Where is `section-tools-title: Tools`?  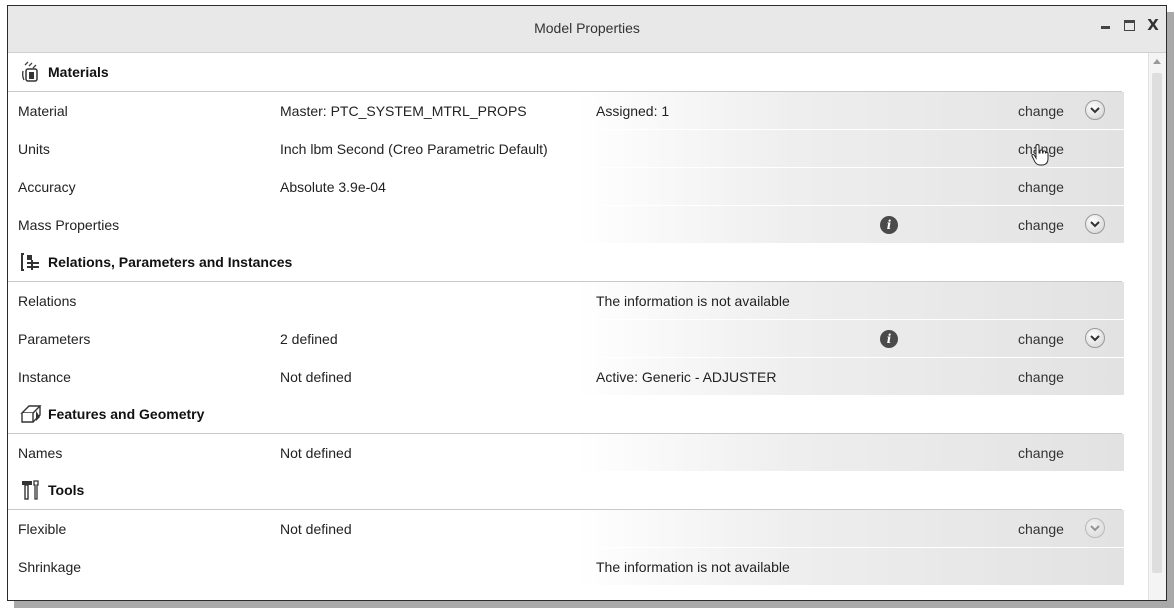 section-tools-title: Tools is located at coordinates (66, 490).